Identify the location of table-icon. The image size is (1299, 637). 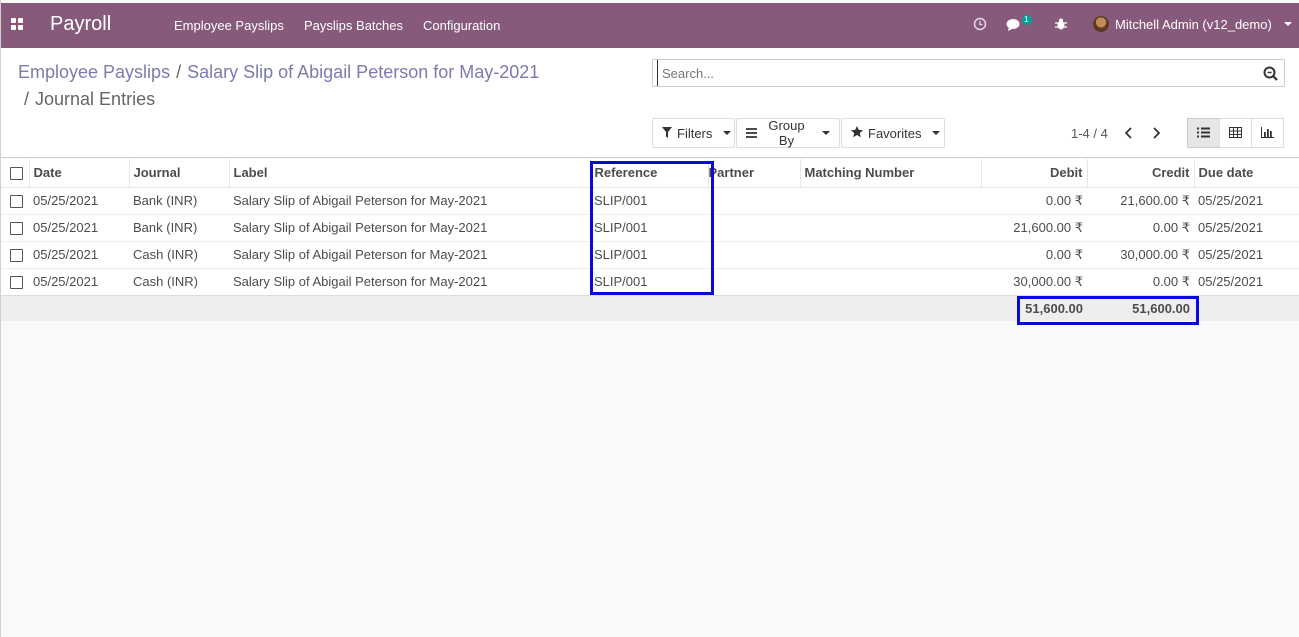
(1235, 133).